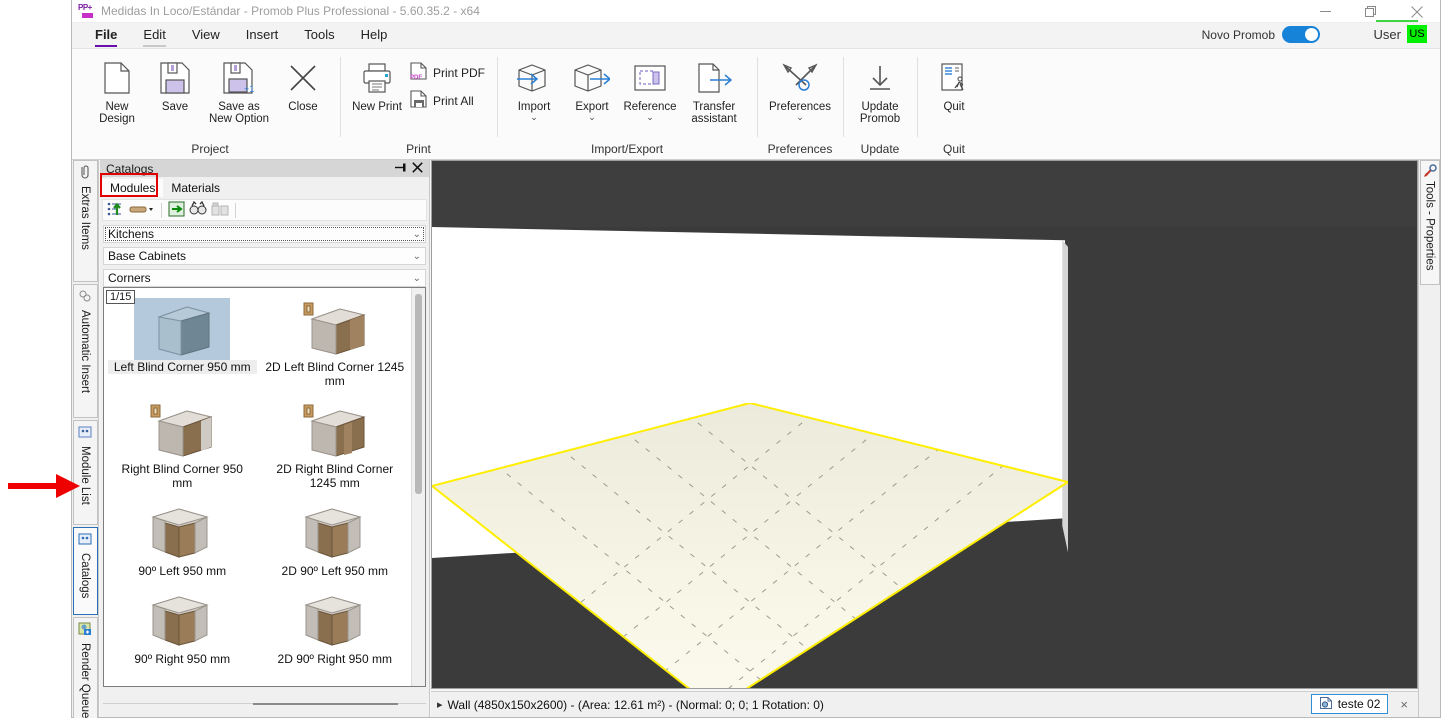  Describe the element at coordinates (182, 621) in the screenshot. I see `cabinet-corner-right-thumb` at that location.